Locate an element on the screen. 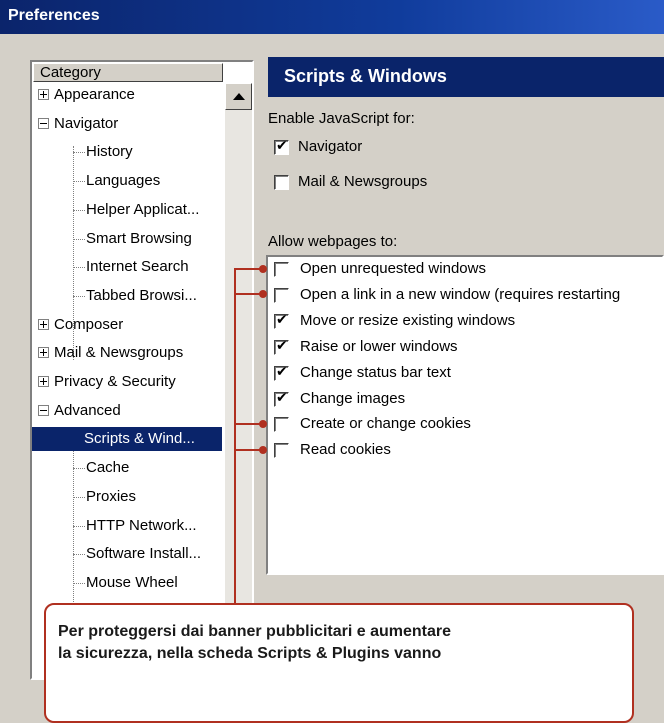 This screenshot has width=664, height=723. allow-option-label: Change images is located at coordinates (353, 398).